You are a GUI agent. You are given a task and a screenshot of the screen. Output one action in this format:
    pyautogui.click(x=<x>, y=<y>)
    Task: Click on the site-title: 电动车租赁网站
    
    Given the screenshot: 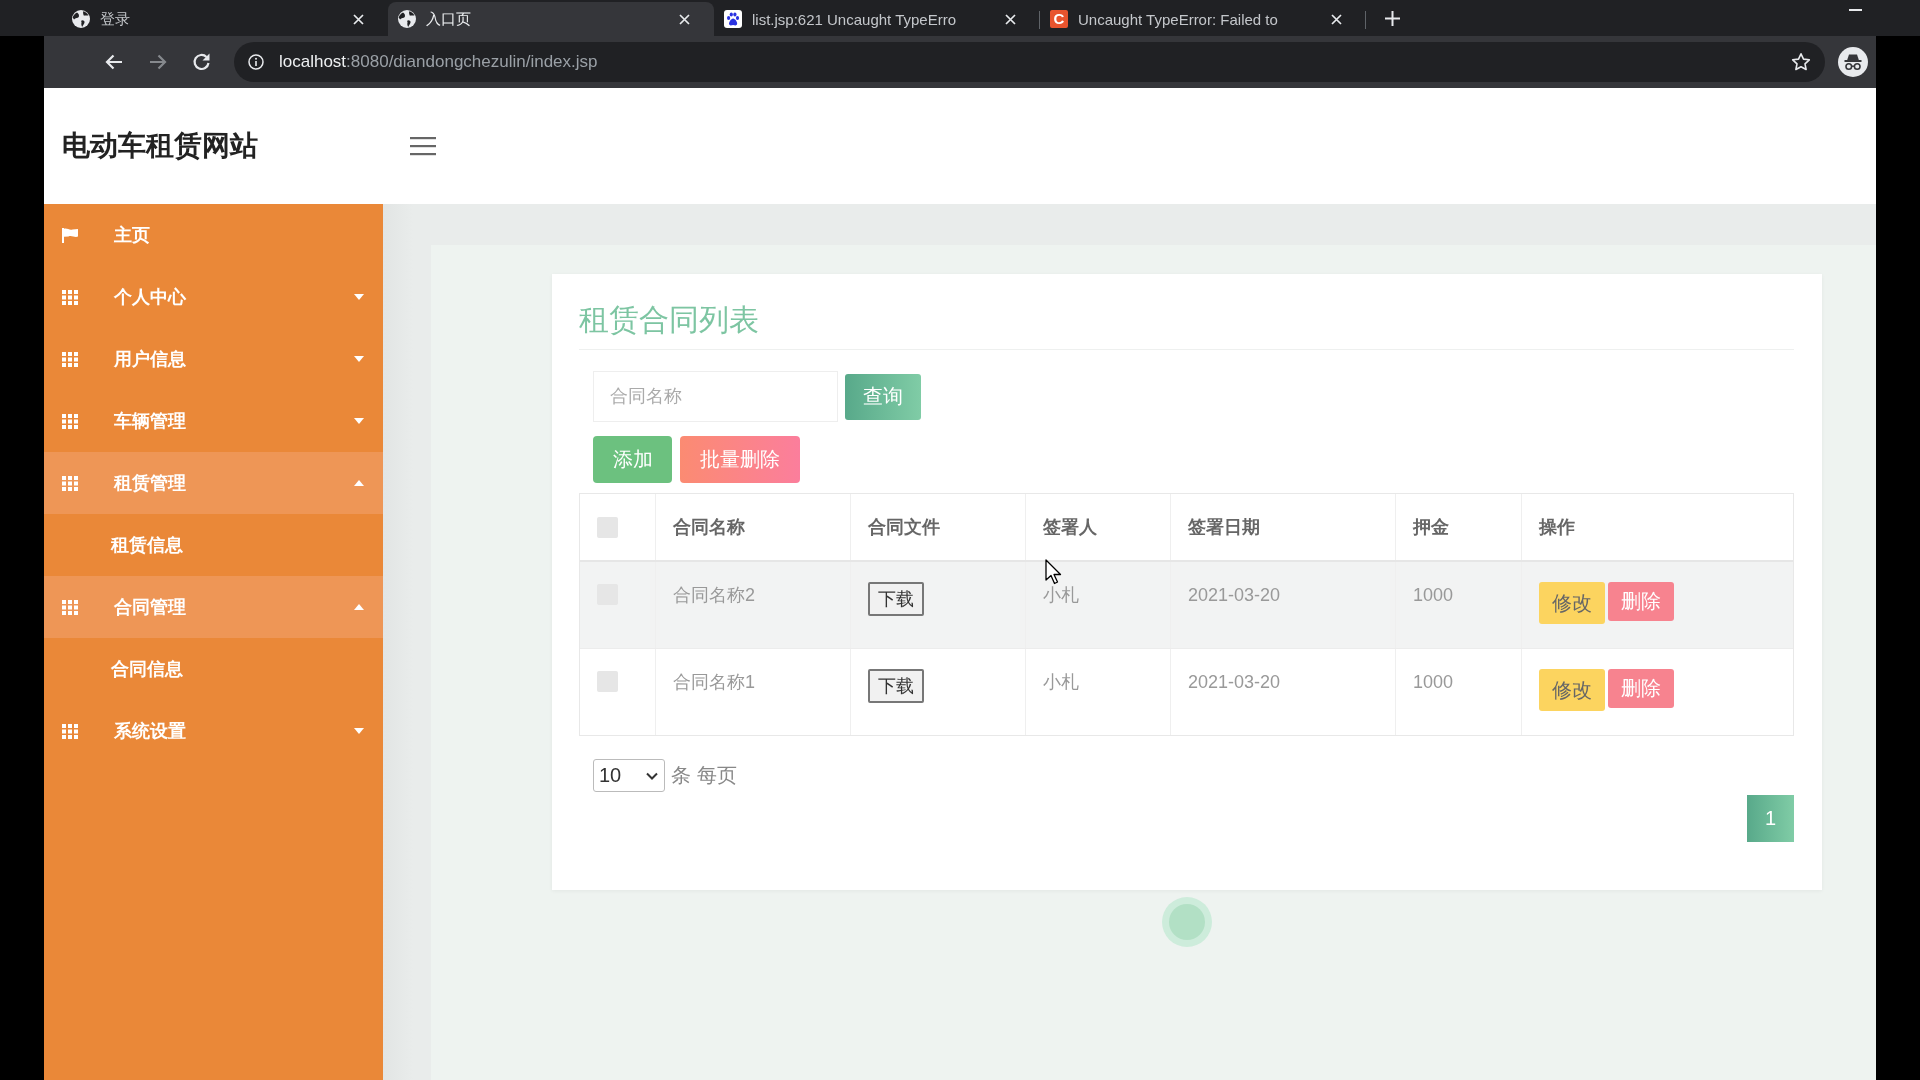 What is the action you would take?
    pyautogui.click(x=160, y=145)
    